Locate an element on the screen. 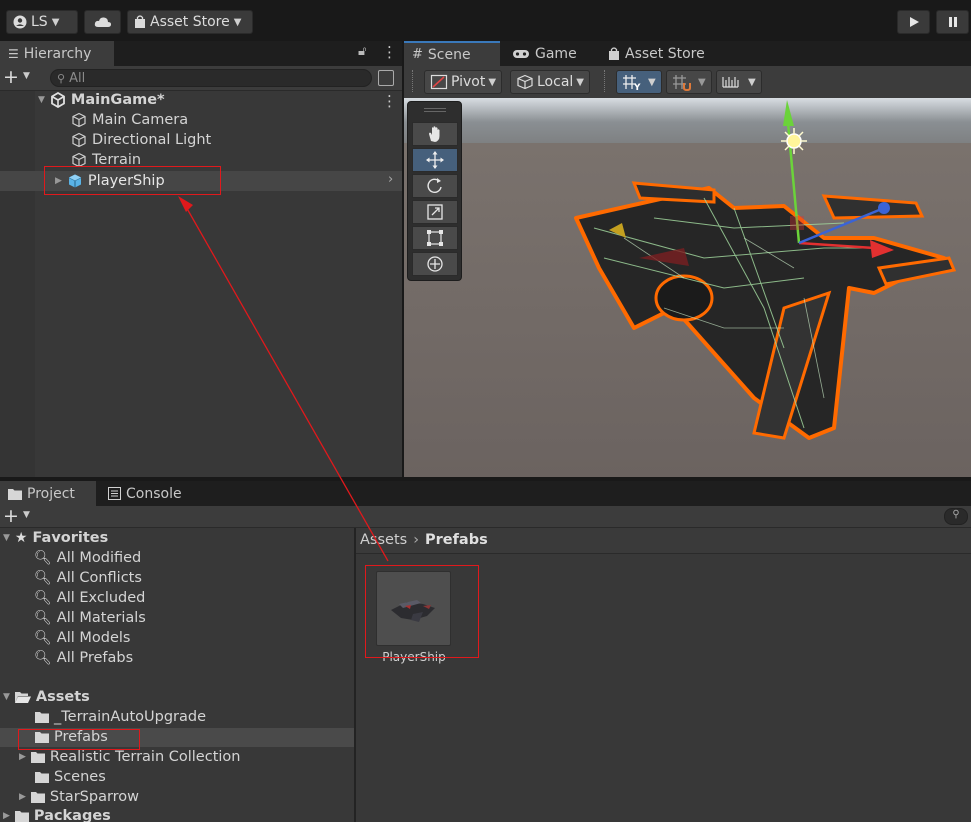  favorite-item: 🔍︎ All Conflicts is located at coordinates (88, 578).